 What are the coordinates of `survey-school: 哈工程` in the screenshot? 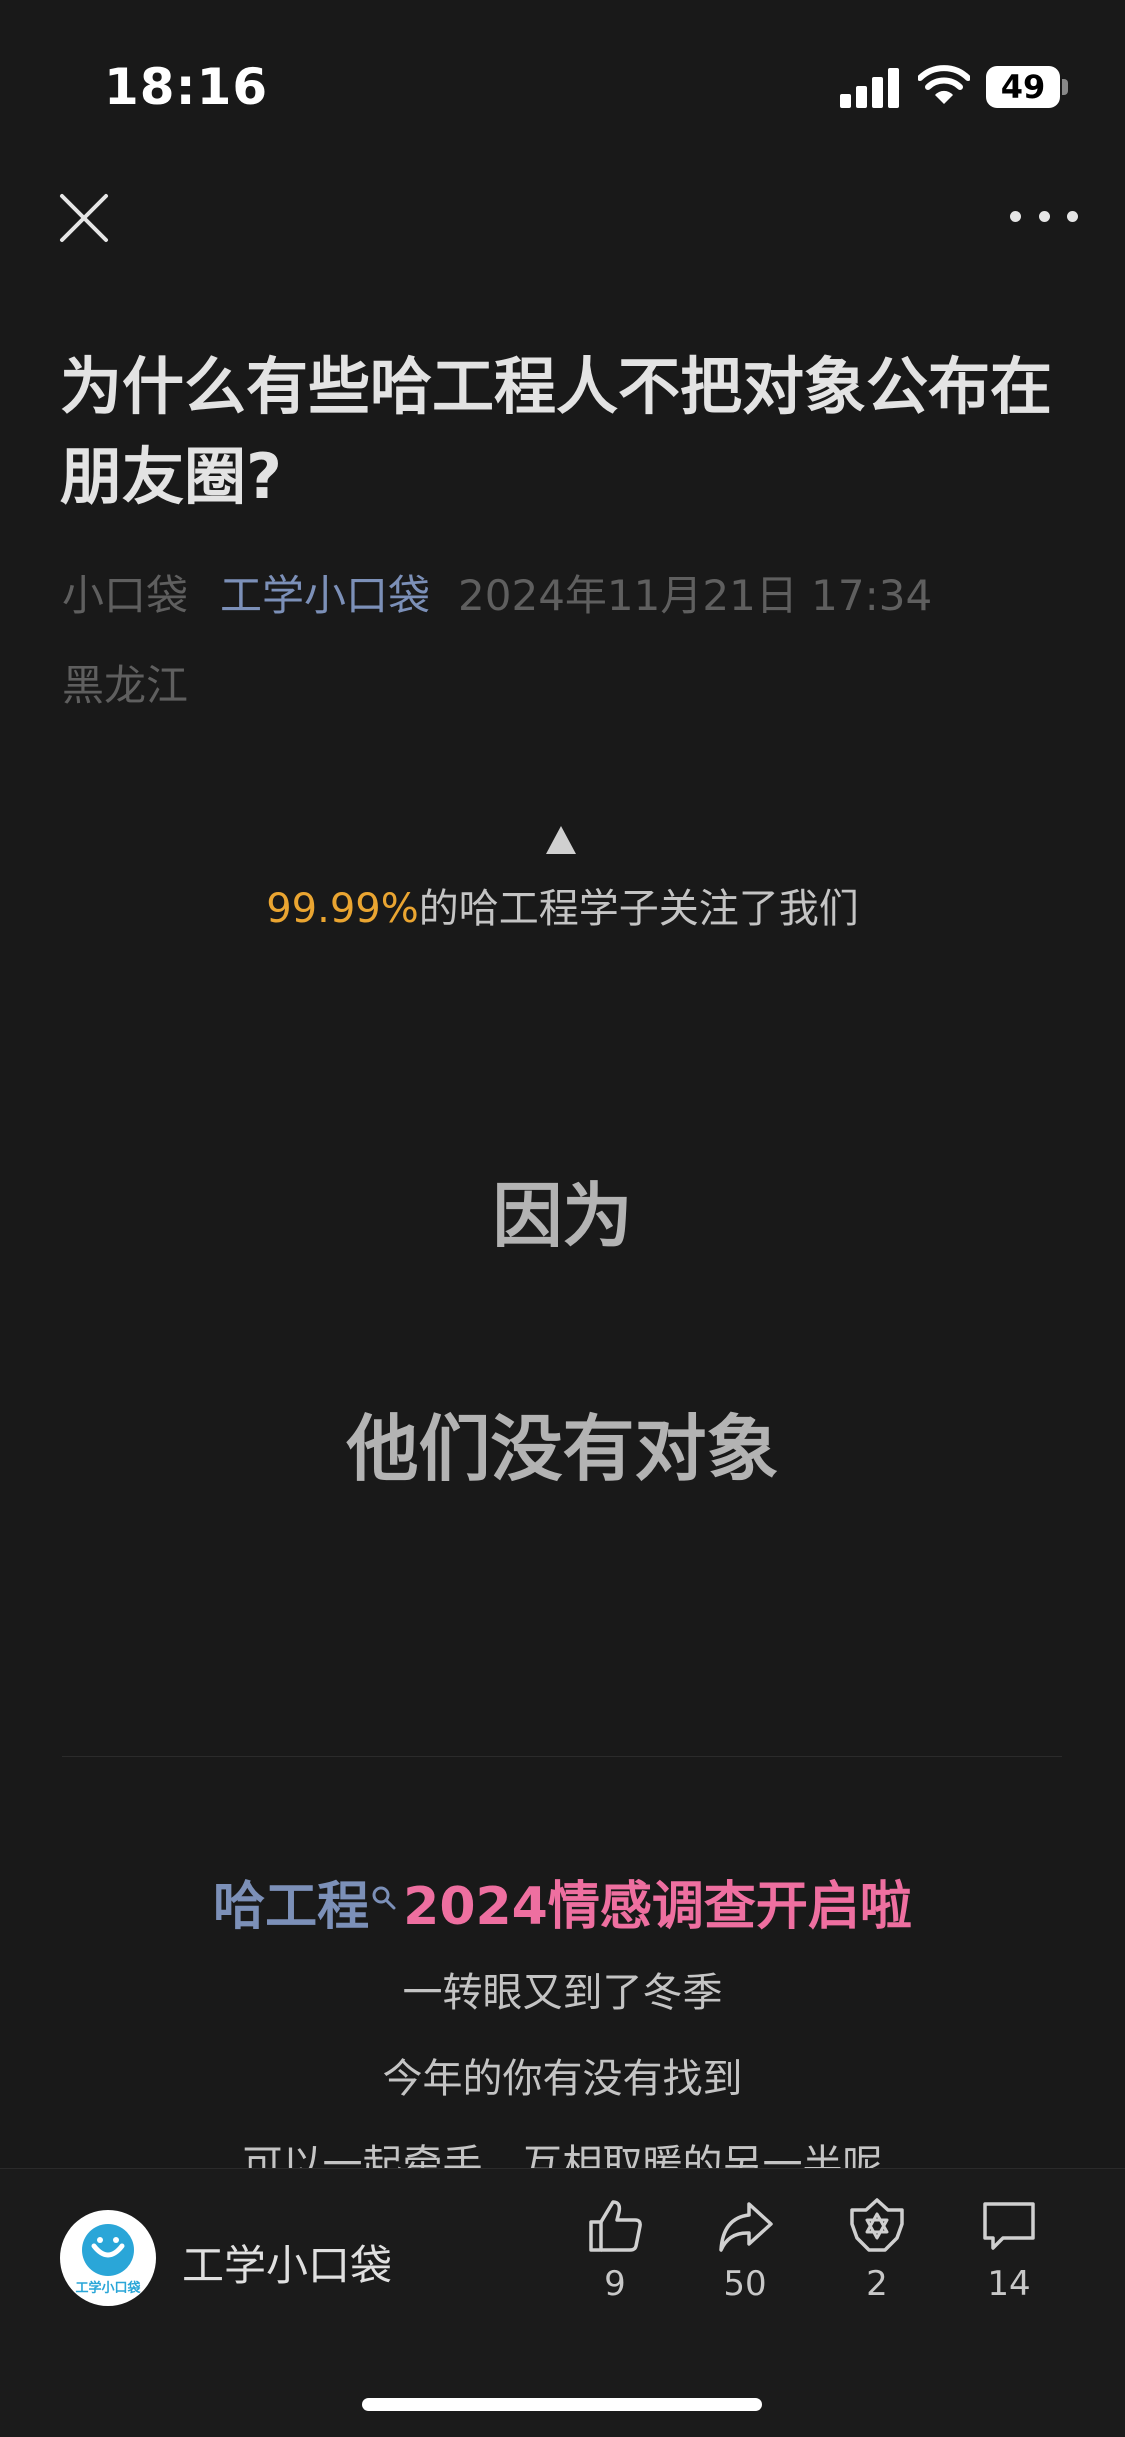 It's located at (291, 1907).